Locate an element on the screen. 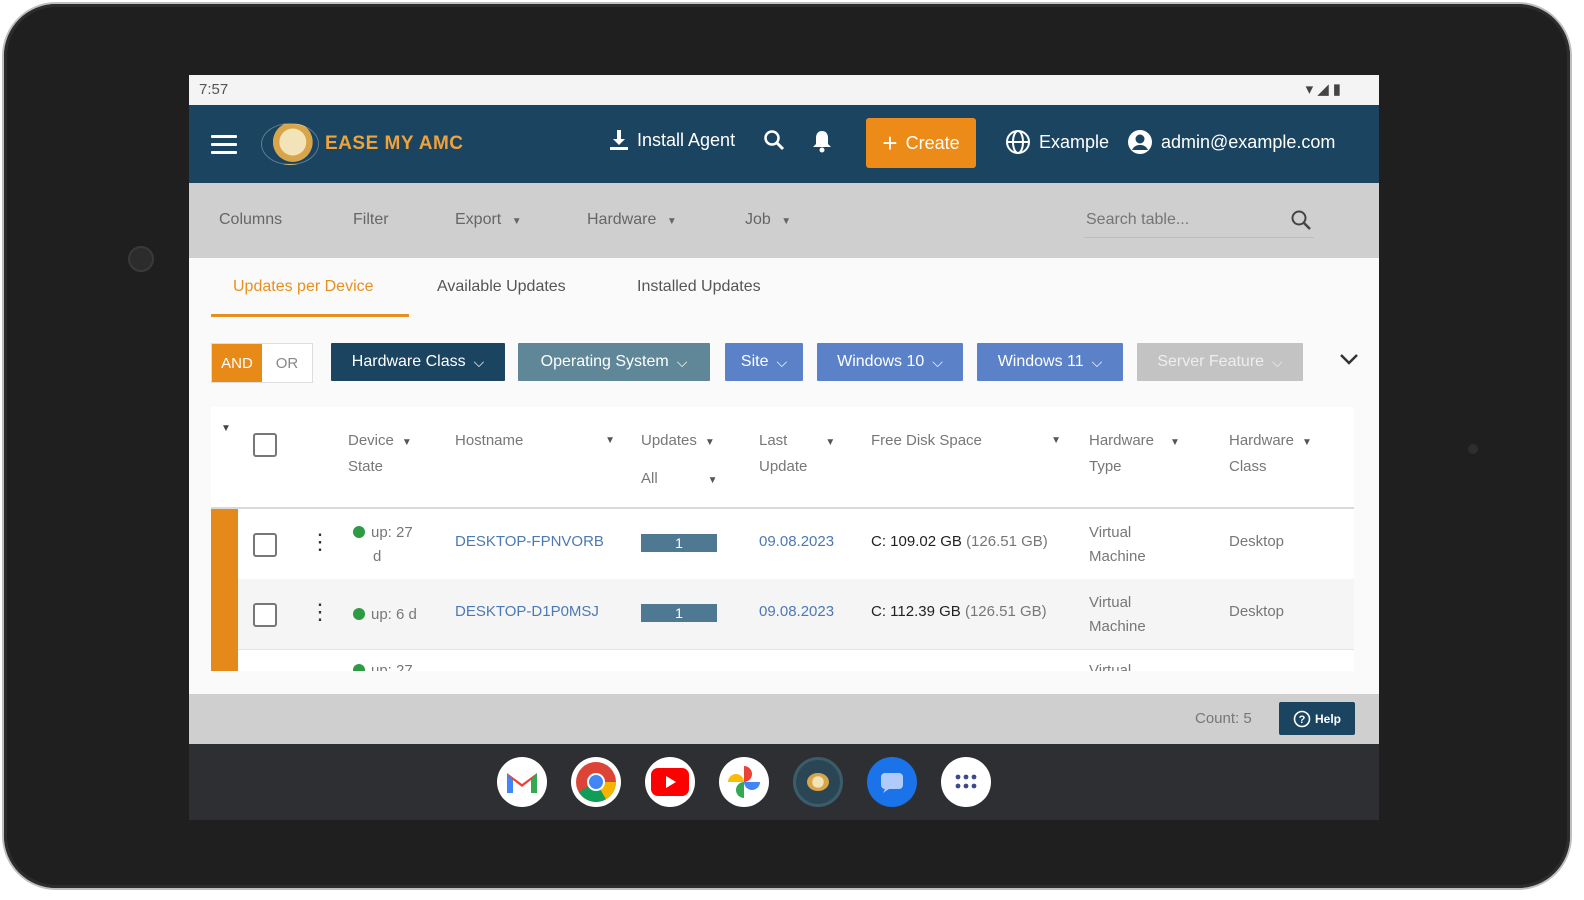  brand-logo: EASE MY AMC is located at coordinates (362, 144).